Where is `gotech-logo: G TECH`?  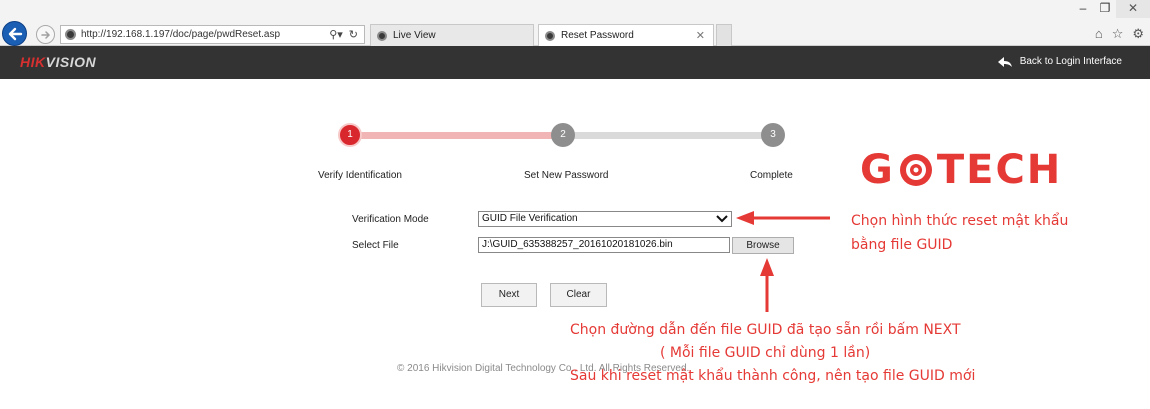
gotech-logo: G TECH is located at coordinates (961, 170).